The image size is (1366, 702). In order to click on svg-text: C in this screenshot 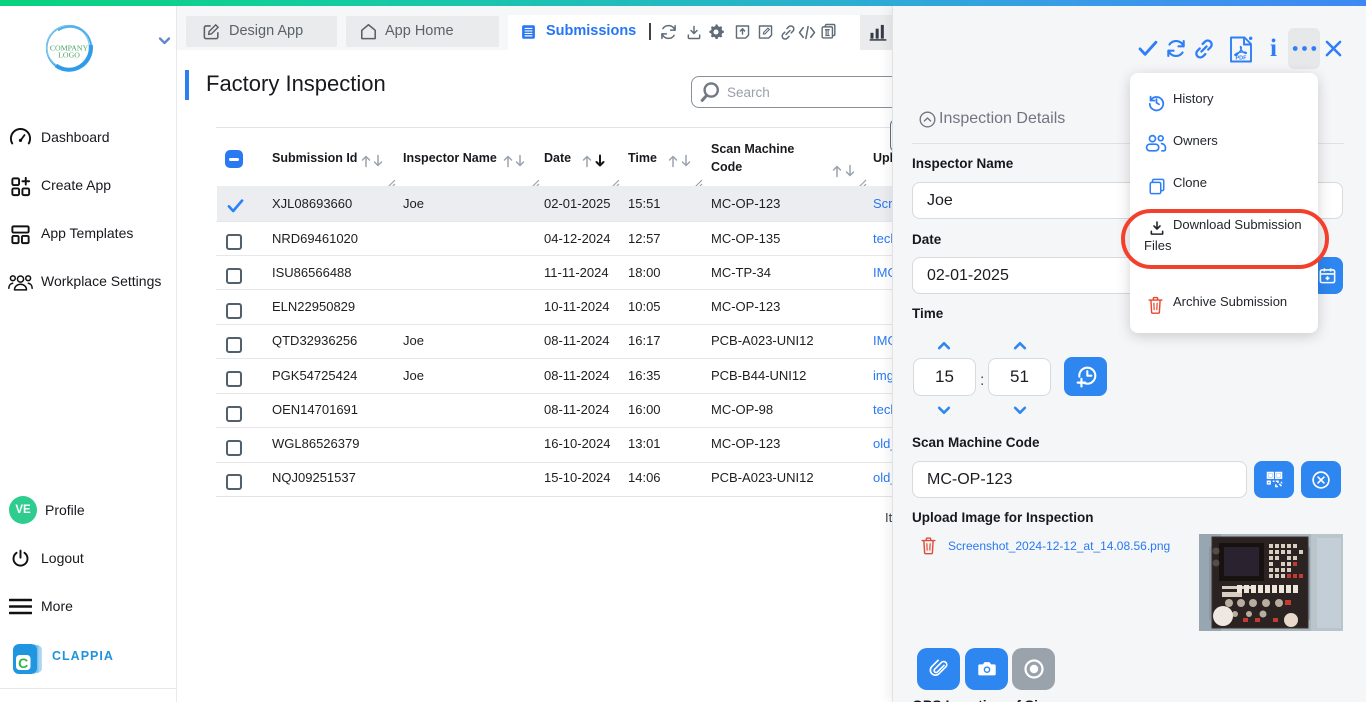, I will do `click(23, 663)`.